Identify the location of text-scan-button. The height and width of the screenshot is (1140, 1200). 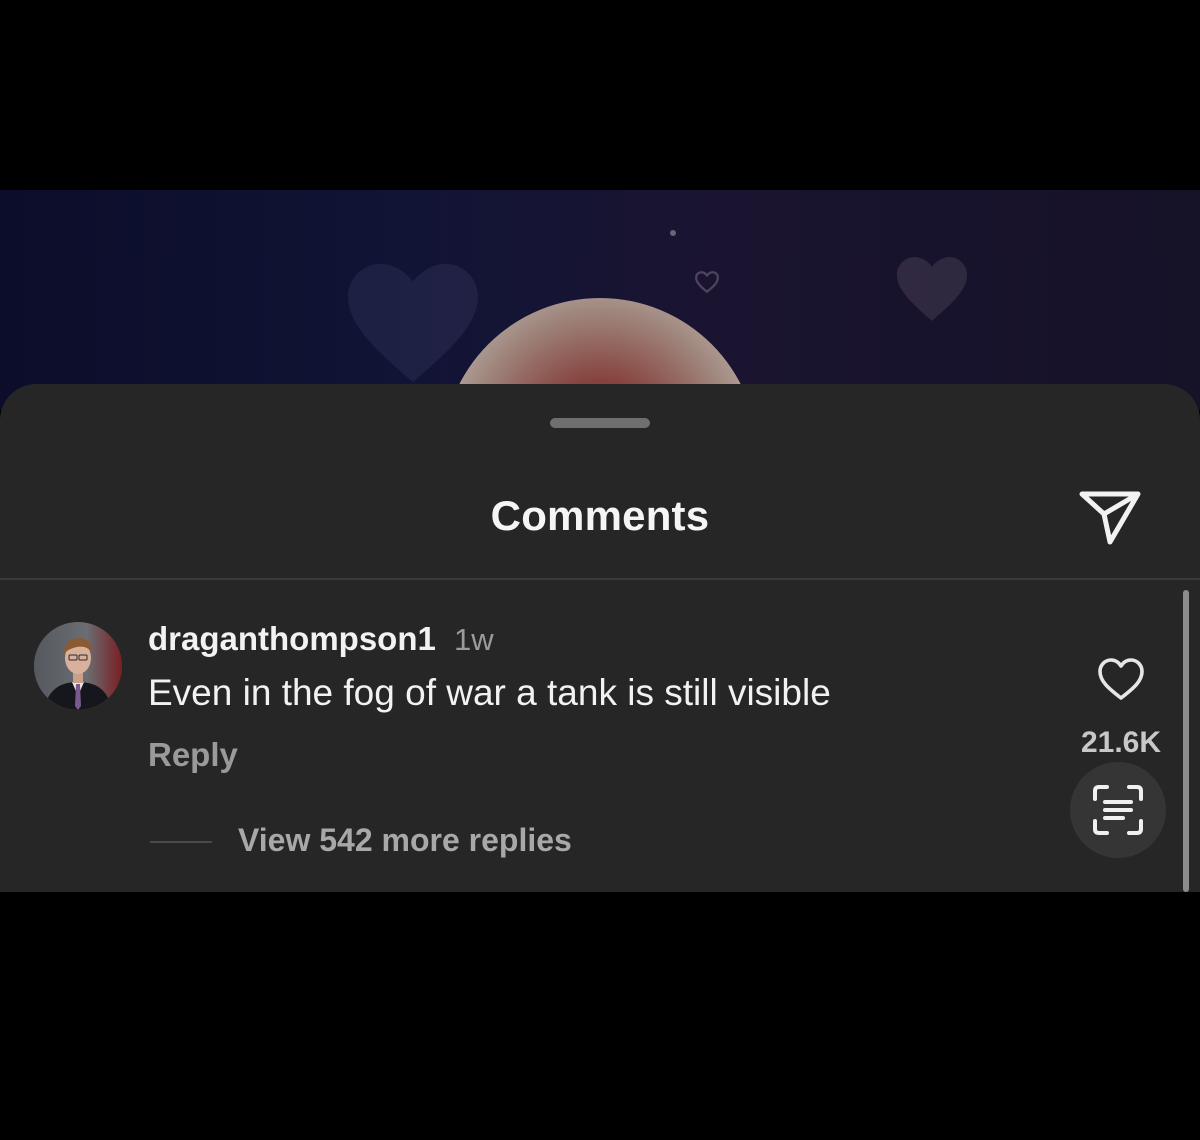
(1118, 810).